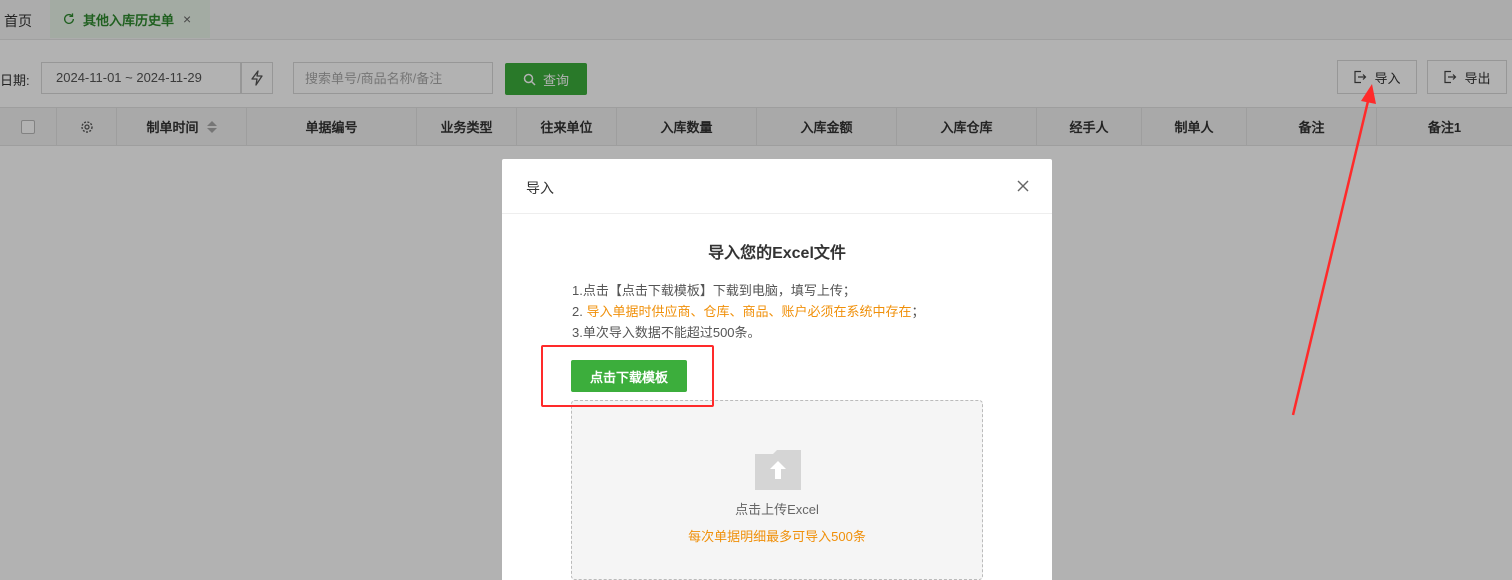  What do you see at coordinates (714, 290) in the screenshot?
I see `instruction-1: 1.点击【点击下载模板】下载到电脑，填写上传；` at bounding box center [714, 290].